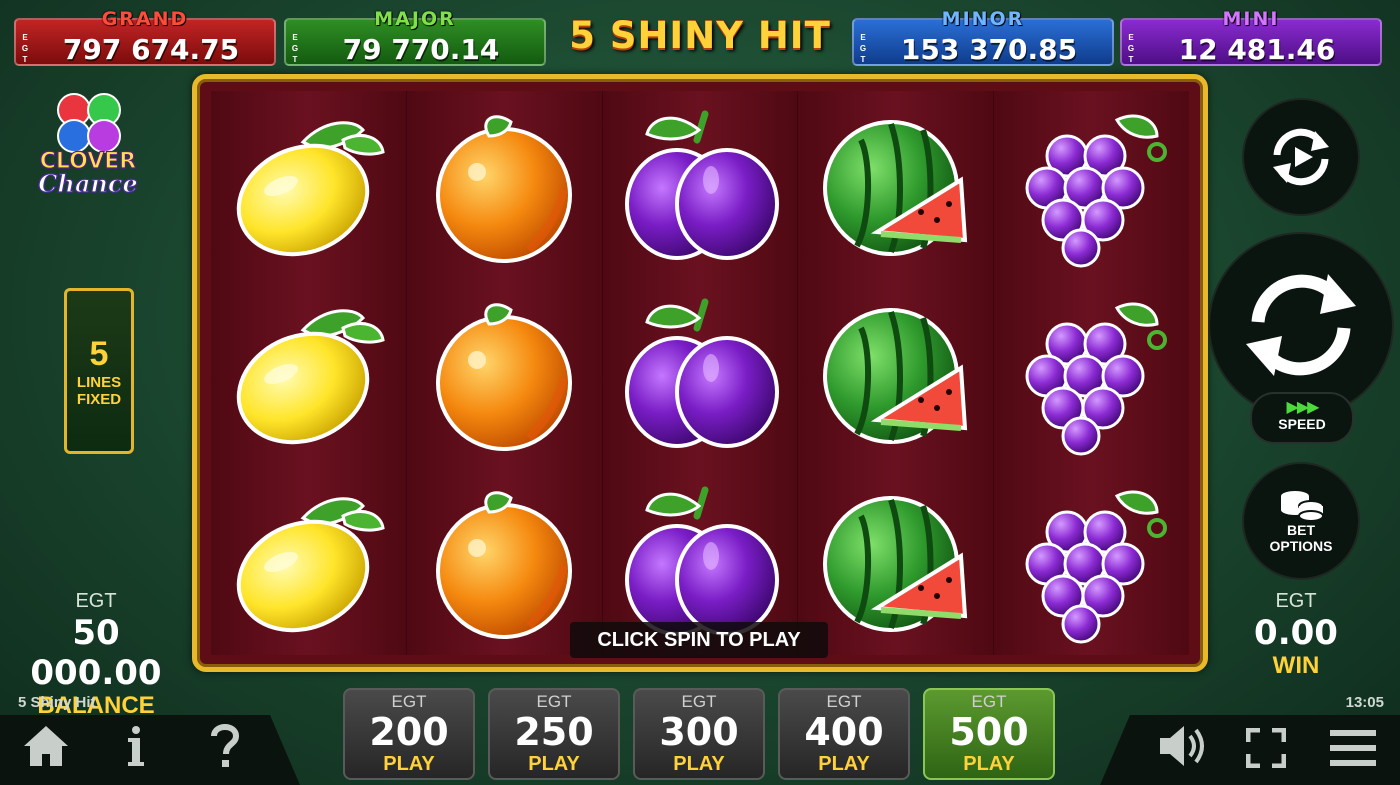 The image size is (1400, 785). What do you see at coordinates (46, 748) in the screenshot?
I see `home-icon` at bounding box center [46, 748].